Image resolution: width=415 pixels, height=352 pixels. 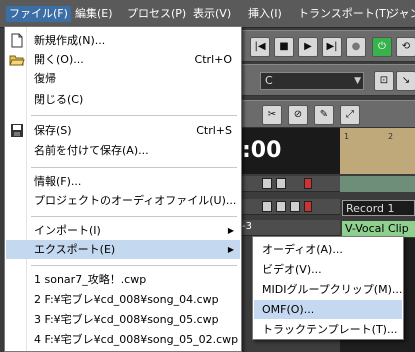 I want to click on menu-item-import: インポート(I) ▶, so click(x=123, y=230).